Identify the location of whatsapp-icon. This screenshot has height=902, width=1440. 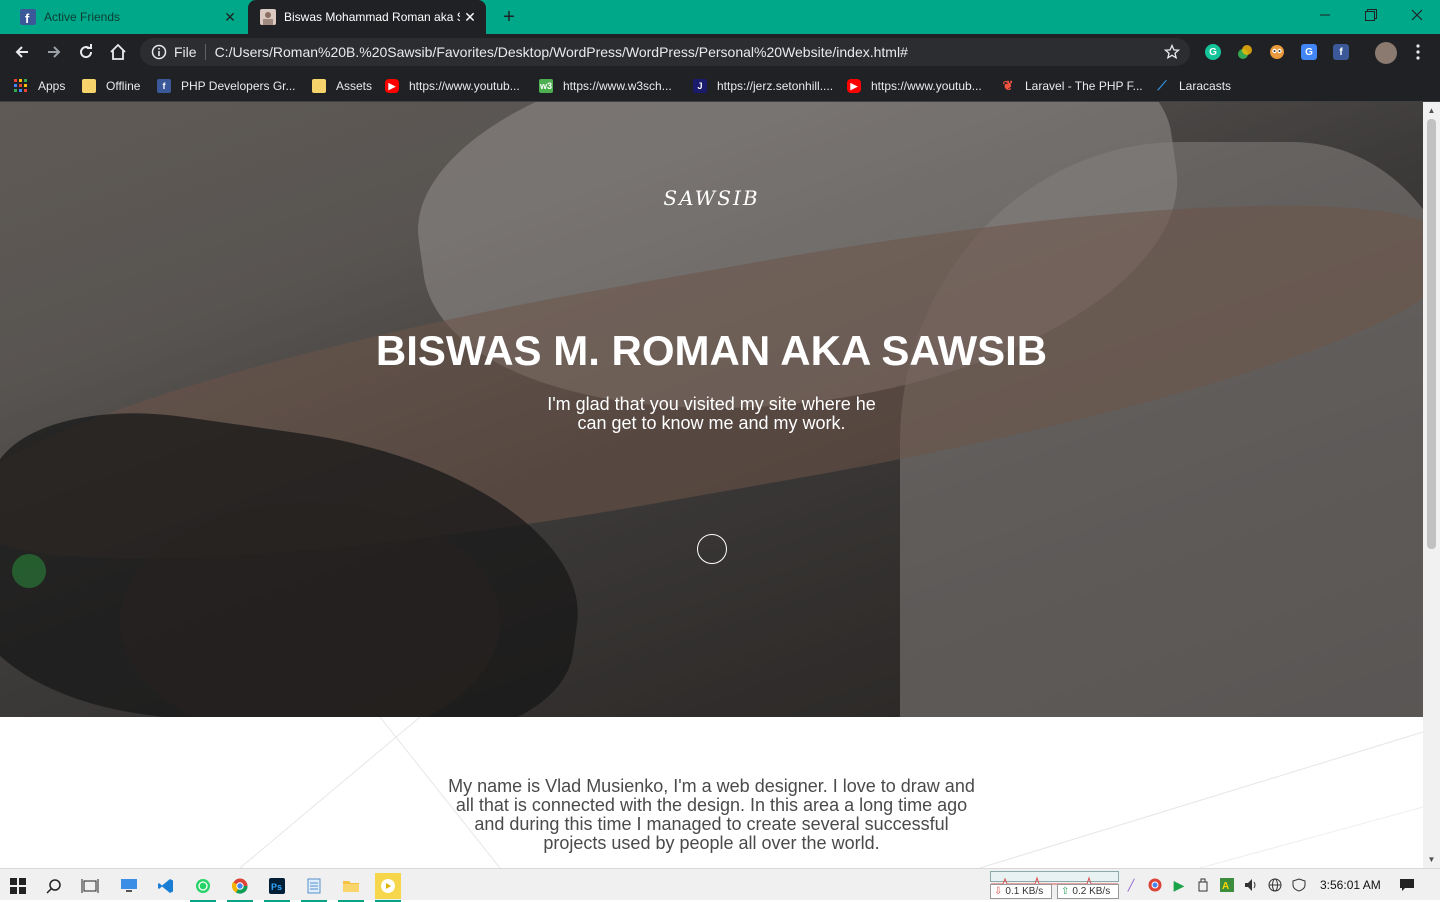
(203, 887).